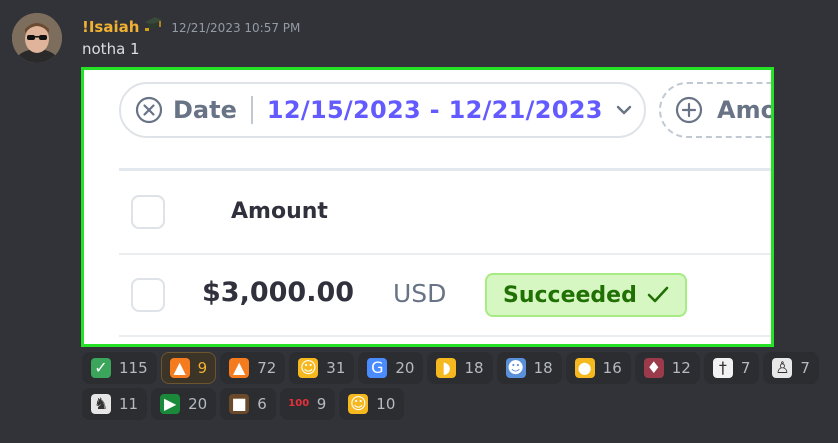  I want to click on reaction-row: ✓ 115 ▲ 9 ▲ 72 ☺ 31 G 20 ◗ 18 ☻ 18 ● 16 ♦ 12 † 7 ♙ 7, so click(460, 368).